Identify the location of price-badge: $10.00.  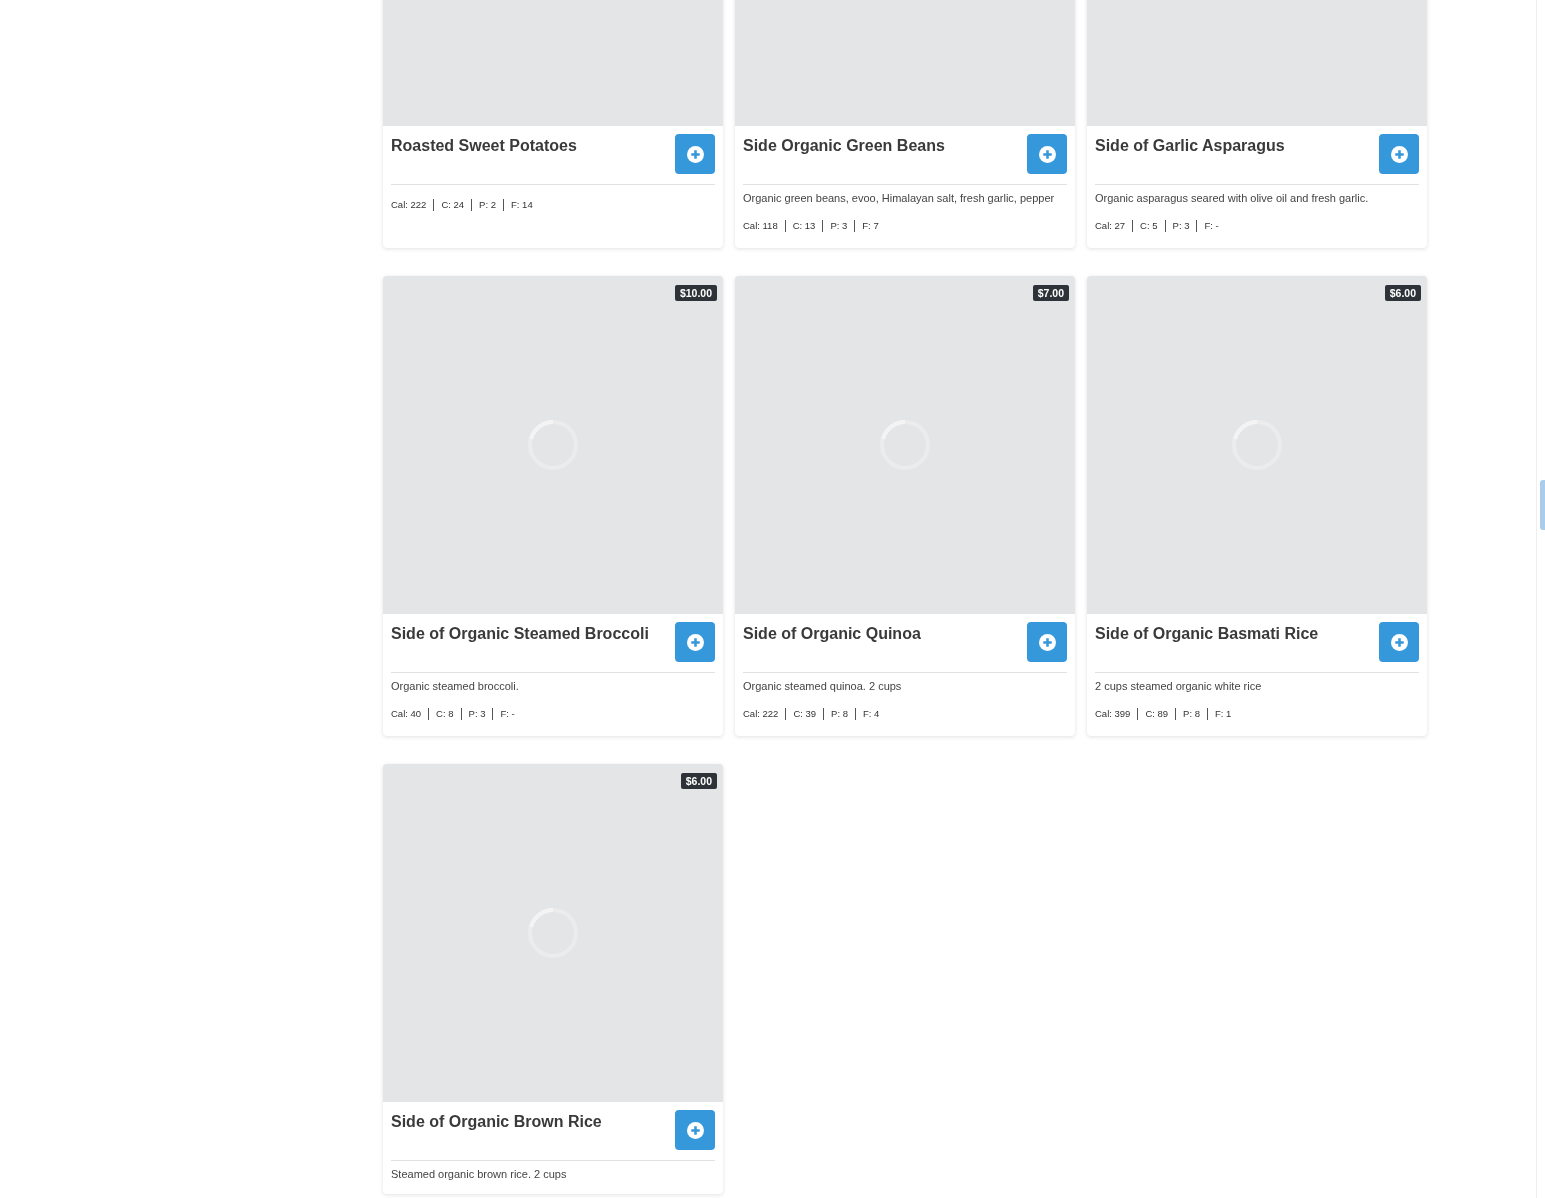
(695, 293).